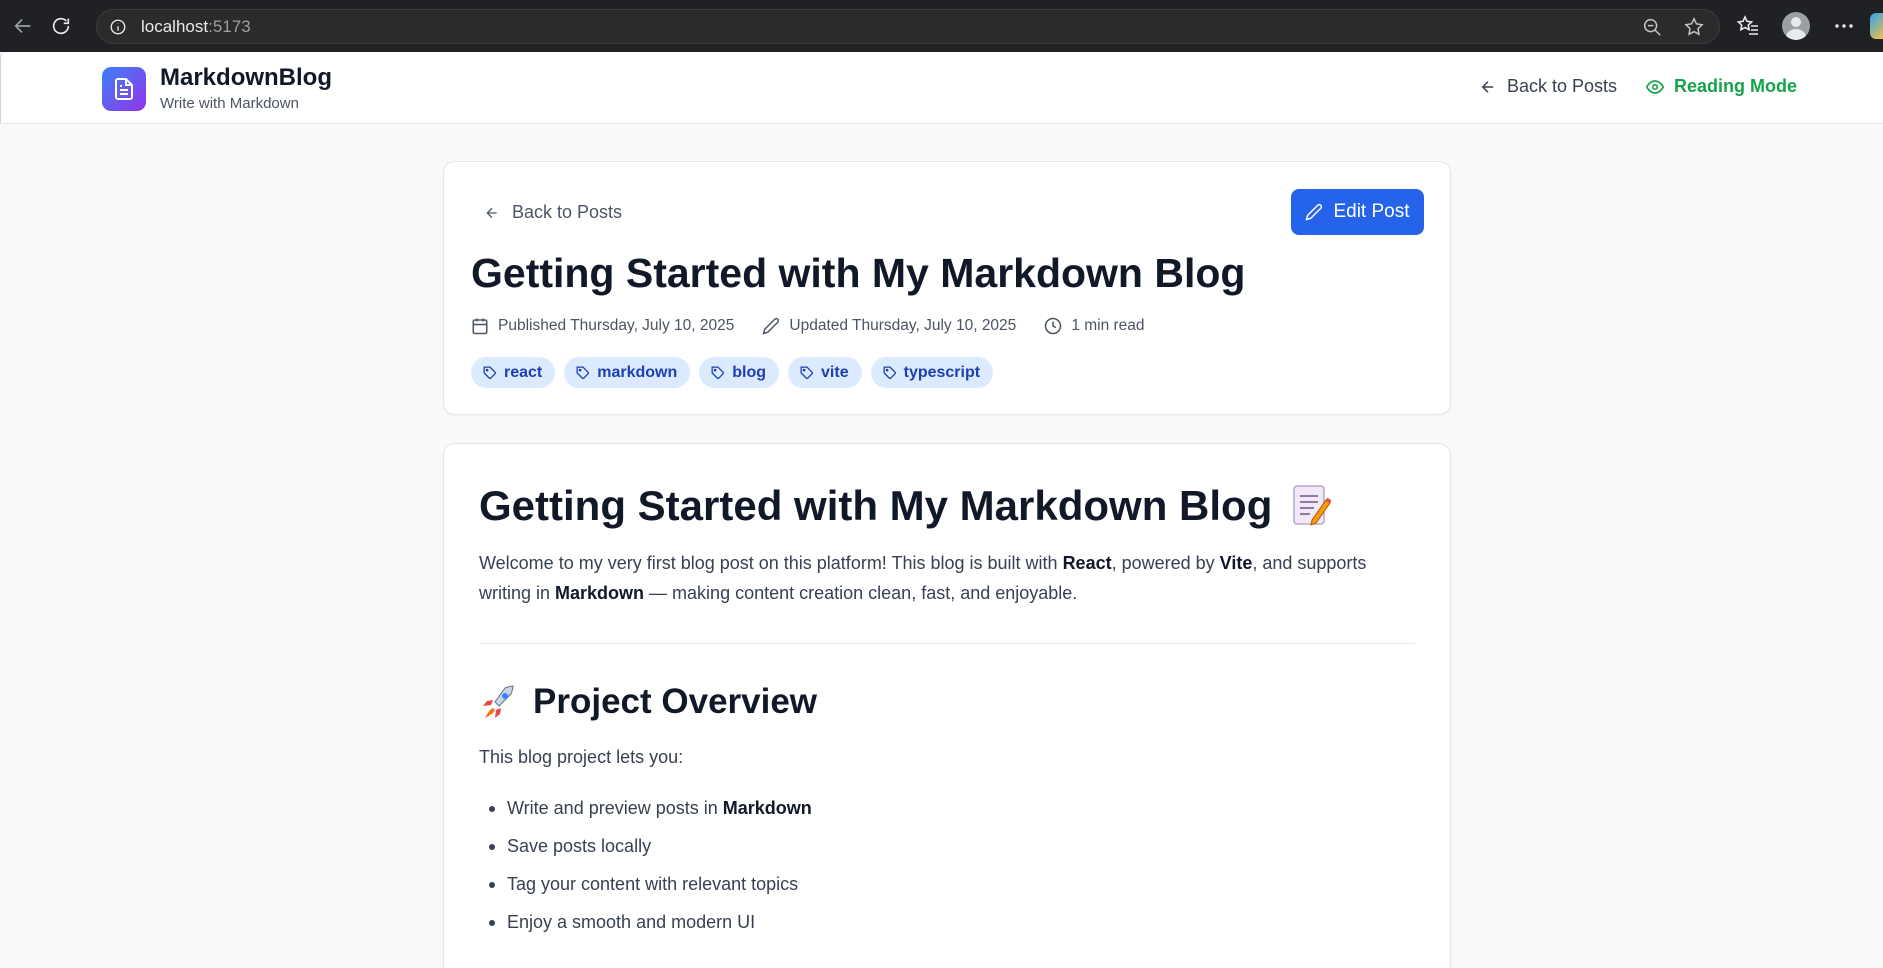 This screenshot has height=968, width=1883. I want to click on zoom-out-icon, so click(1652, 27).